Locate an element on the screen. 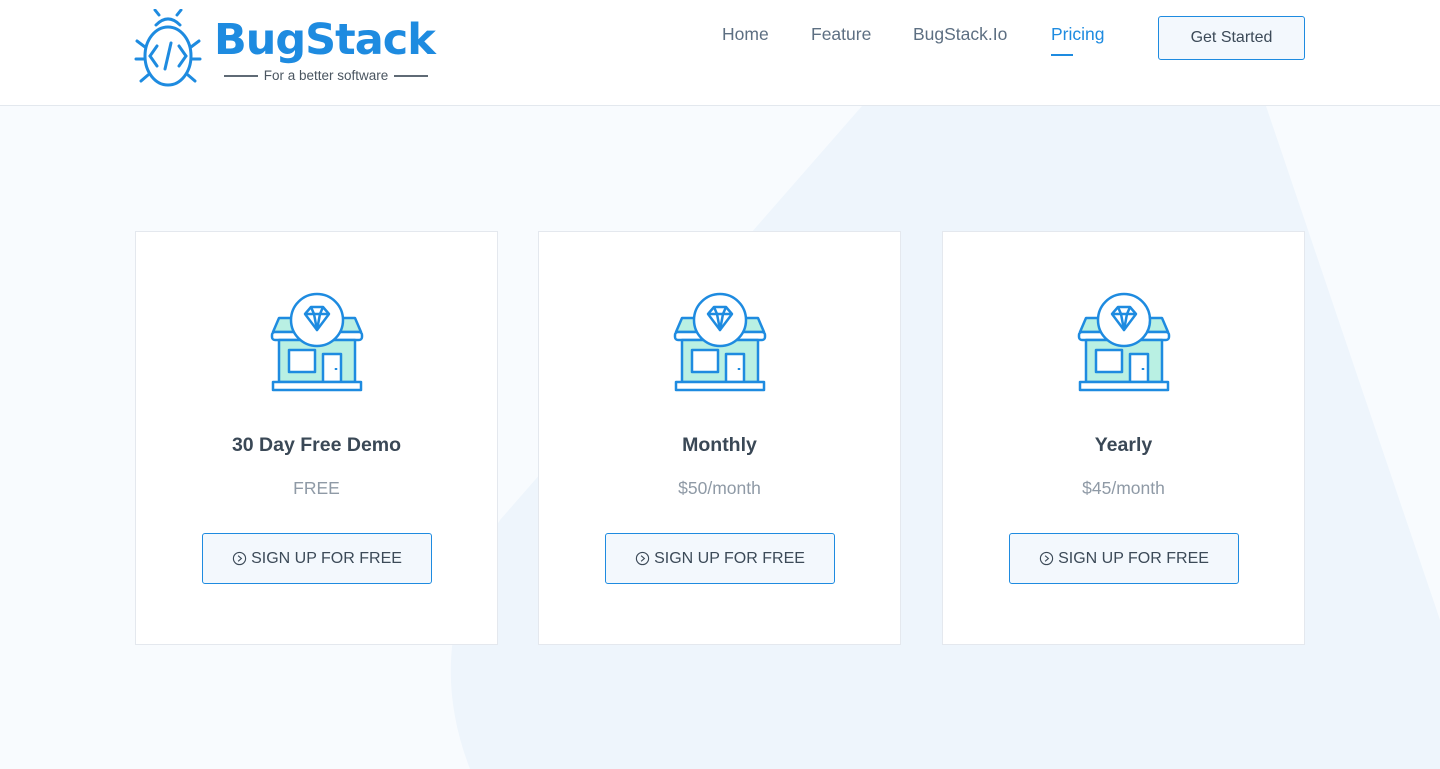  plan-card-monthly: Monthly $50/month SIGN UP FOR FREE is located at coordinates (719, 438).